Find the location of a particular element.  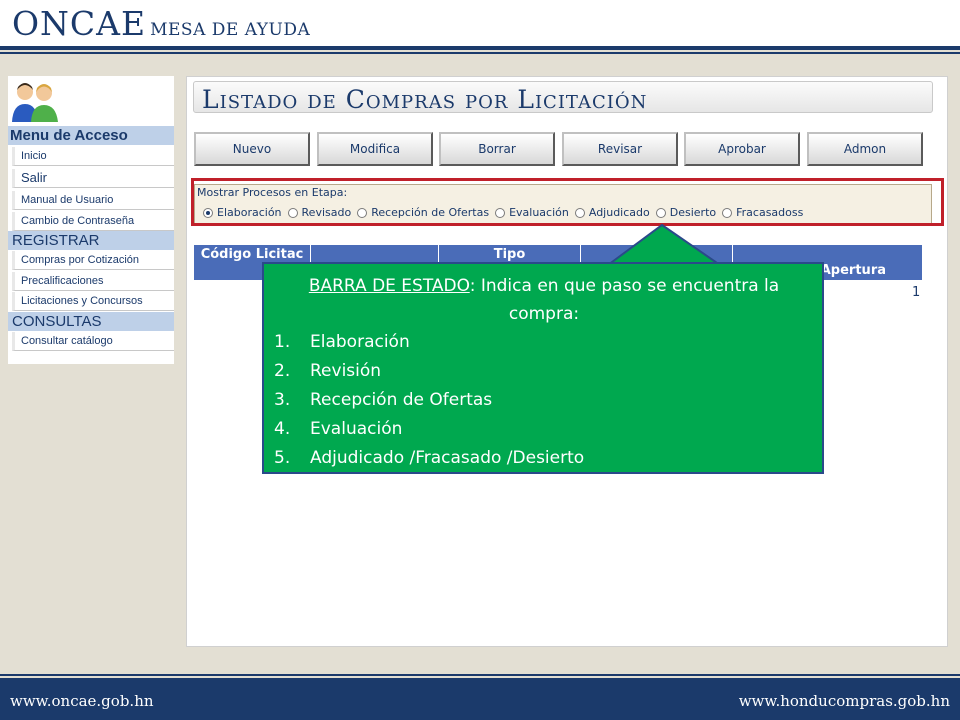

users-icon is located at coordinates (35, 102).